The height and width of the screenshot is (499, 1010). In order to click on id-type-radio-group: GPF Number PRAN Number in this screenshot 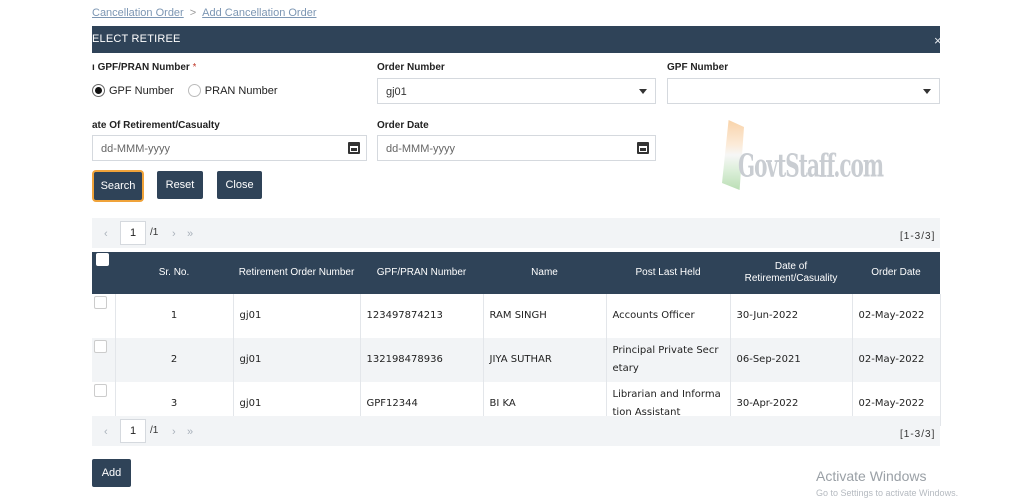, I will do `click(190, 90)`.